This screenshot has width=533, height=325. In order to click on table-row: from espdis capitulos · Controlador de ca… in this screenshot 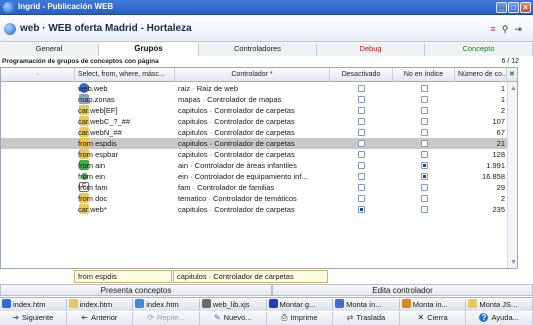, I will do `click(259, 143)`.